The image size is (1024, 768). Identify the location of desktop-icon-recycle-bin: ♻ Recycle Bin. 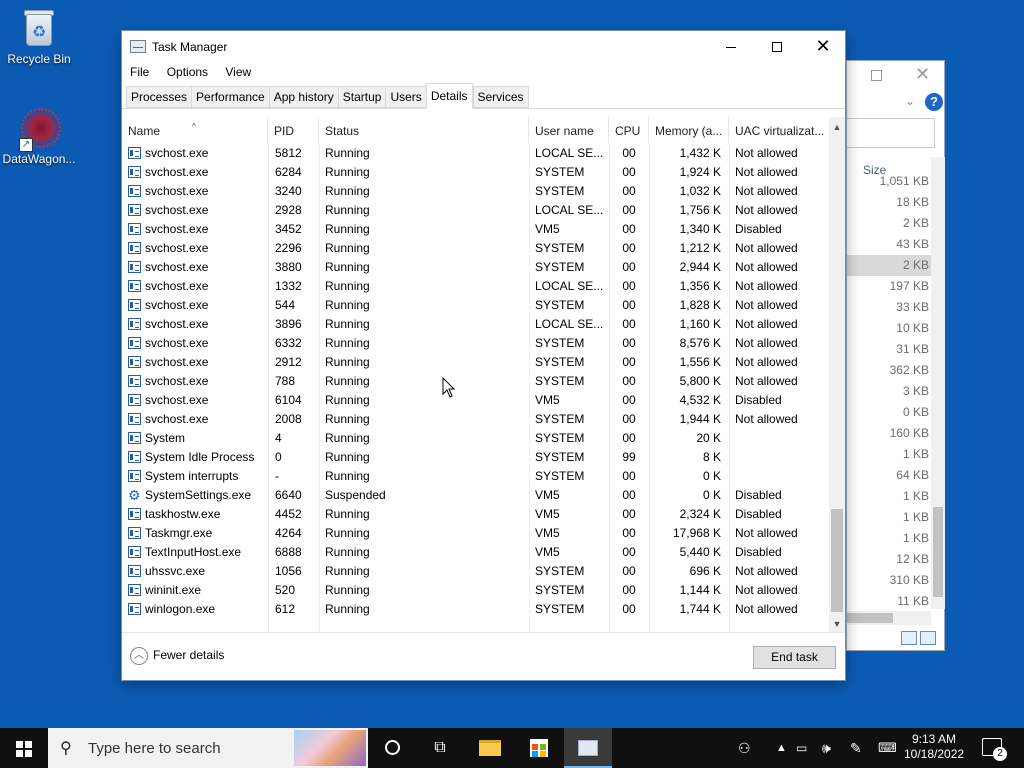
(39, 37).